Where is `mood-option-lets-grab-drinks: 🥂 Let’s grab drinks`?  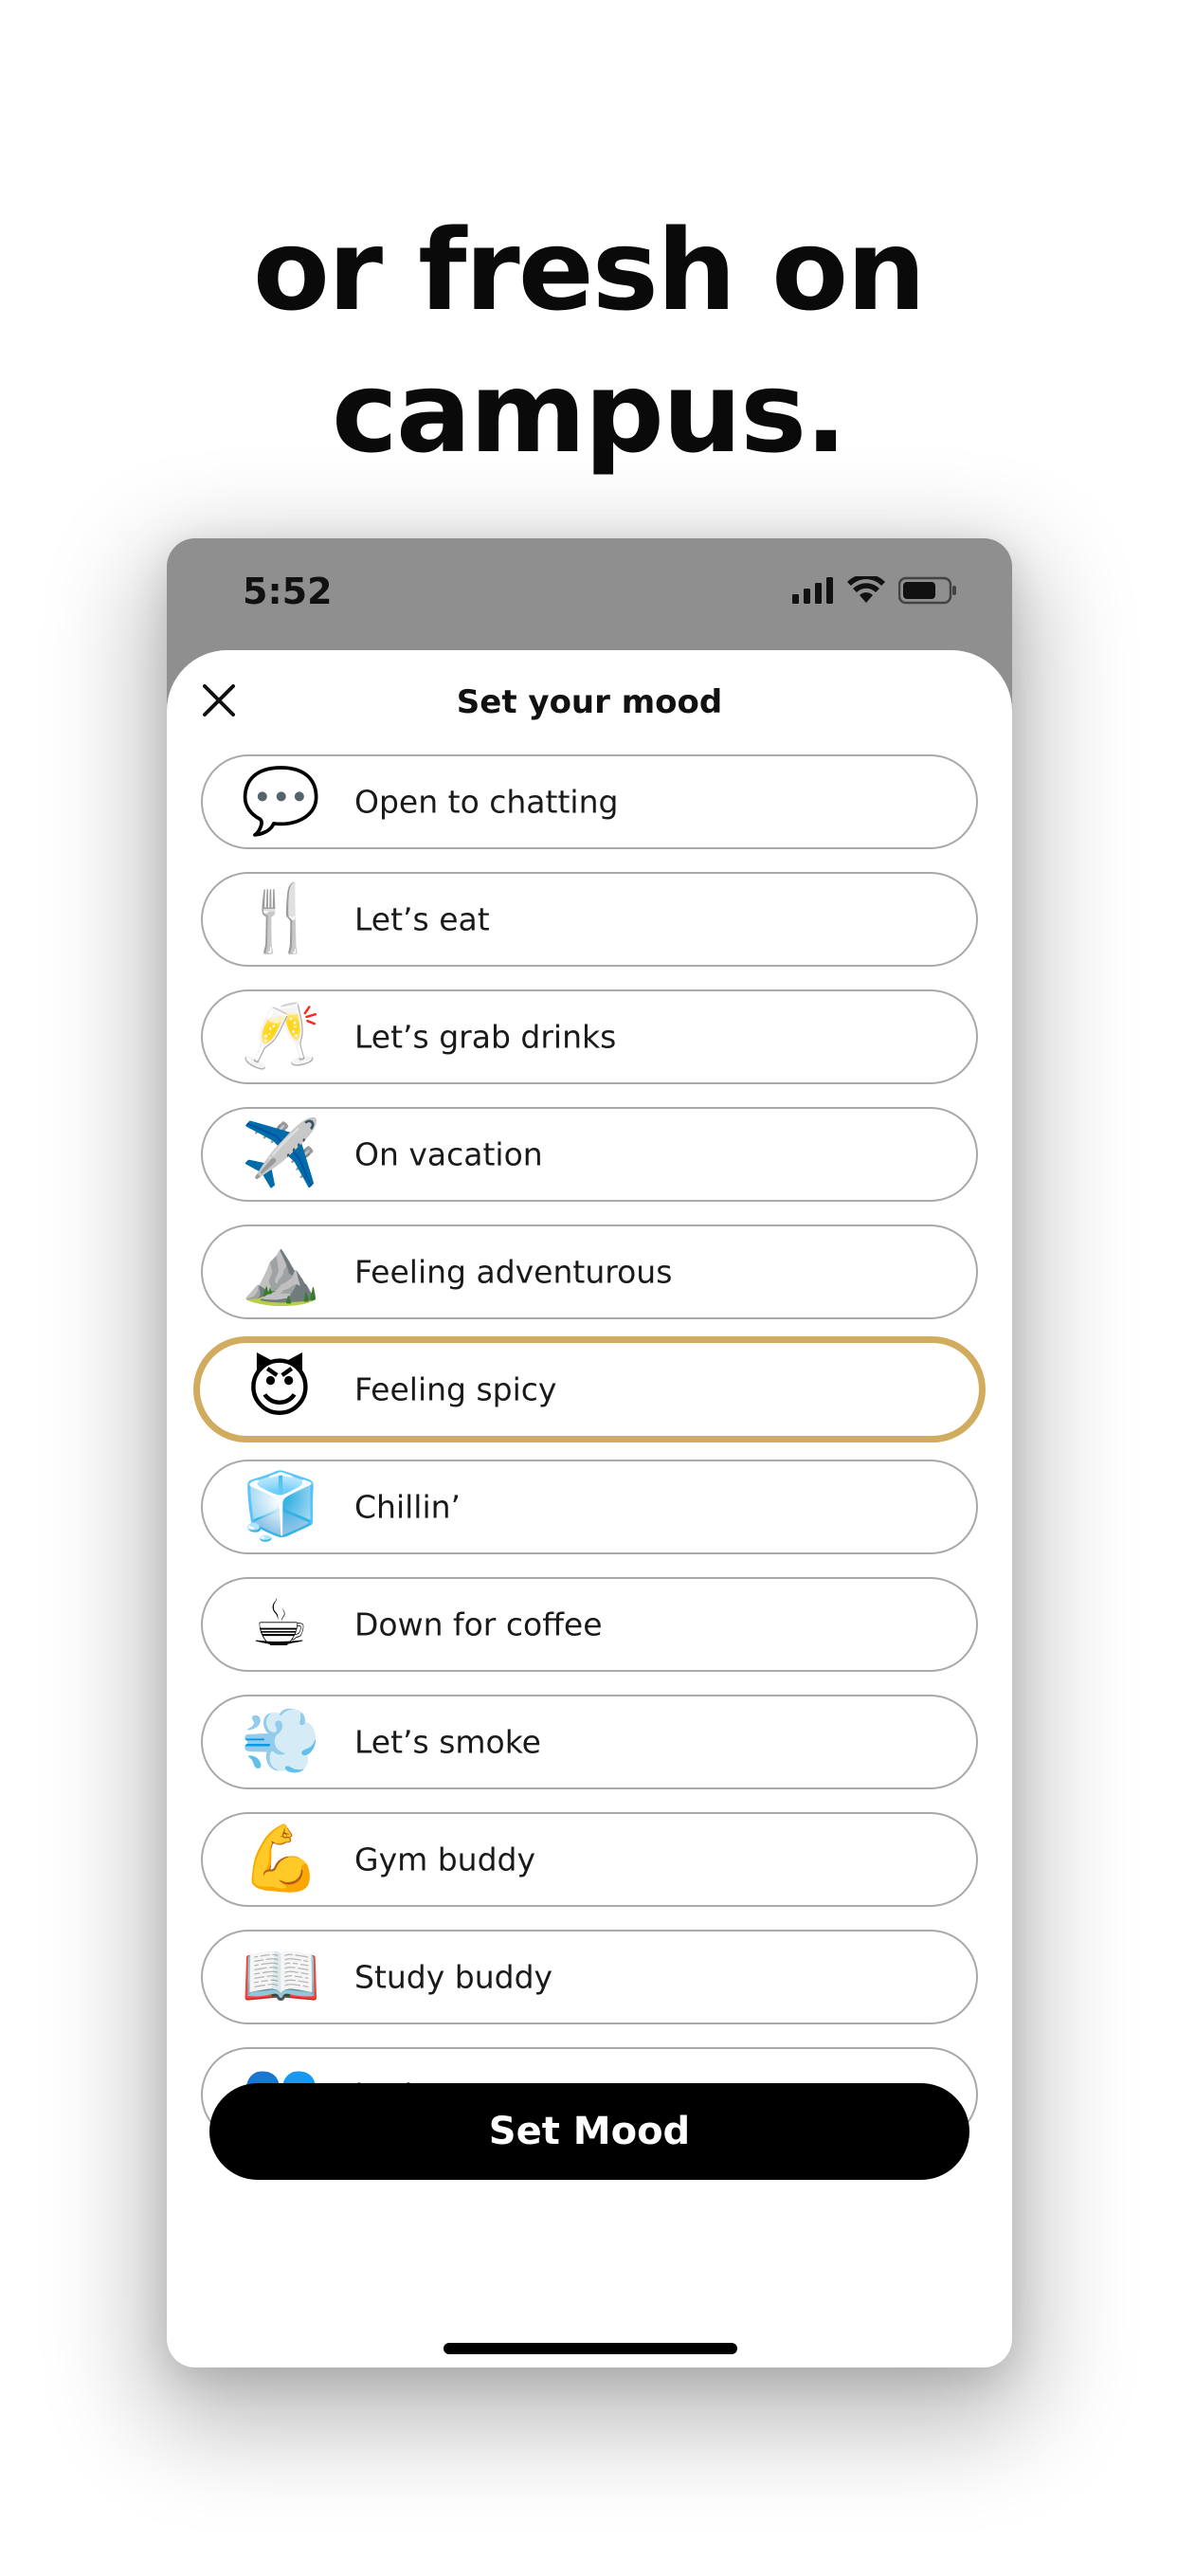 mood-option-lets-grab-drinks: 🥂 Let’s grab drinks is located at coordinates (589, 1036).